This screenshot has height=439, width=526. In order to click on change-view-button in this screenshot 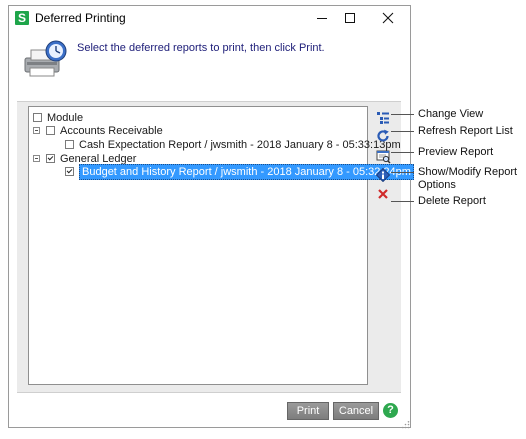, I will do `click(383, 118)`.